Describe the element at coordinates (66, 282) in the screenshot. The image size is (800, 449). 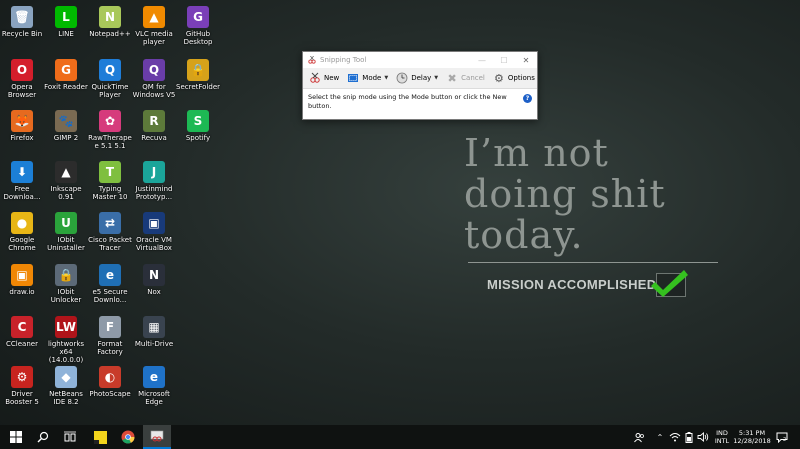
I see `desktop-icon: 🔒 IObit Unlocker` at that location.